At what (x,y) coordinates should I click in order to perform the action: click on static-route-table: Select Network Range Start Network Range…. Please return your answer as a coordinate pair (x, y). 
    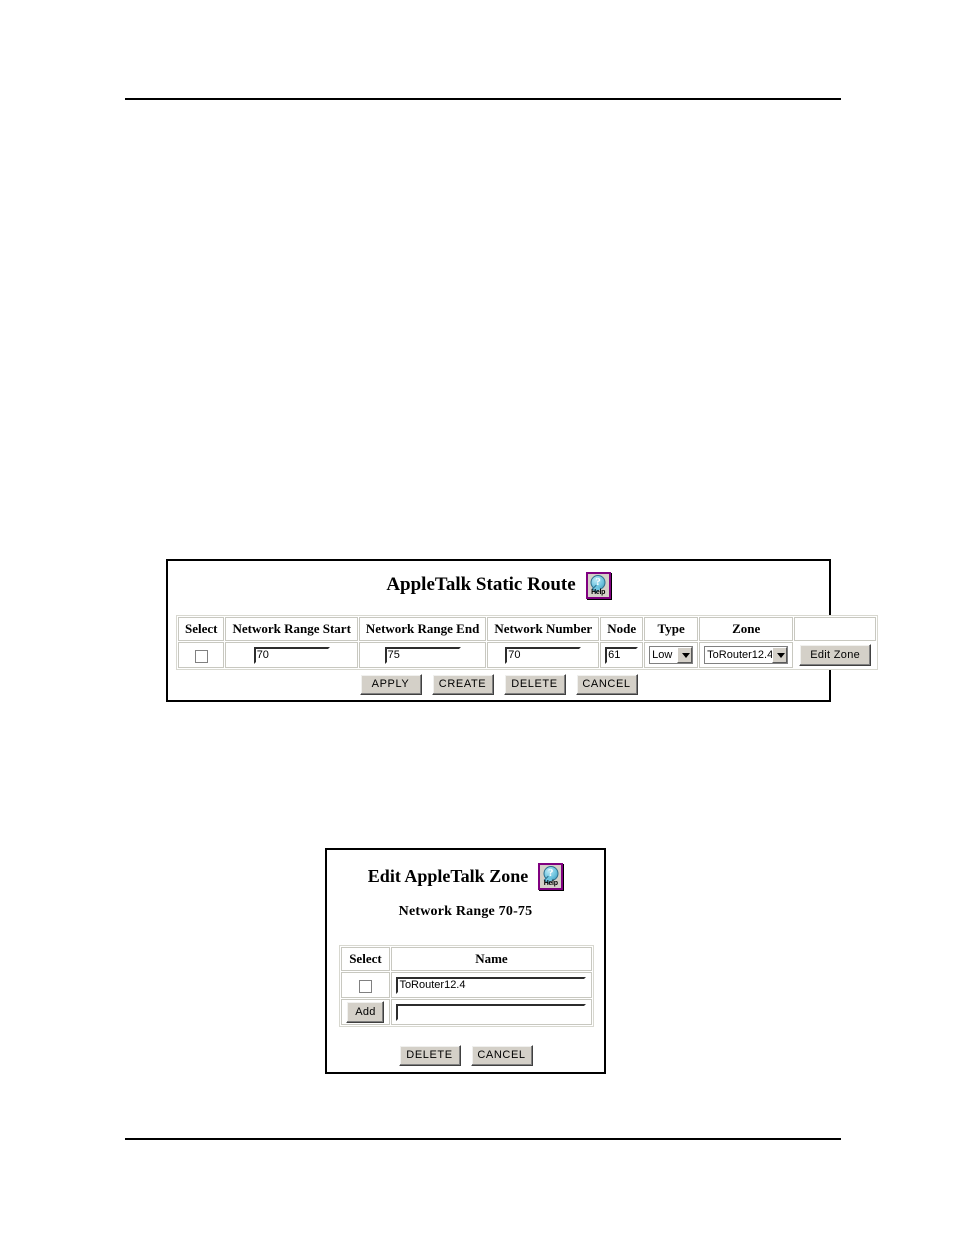
    Looking at the image, I should click on (527, 642).